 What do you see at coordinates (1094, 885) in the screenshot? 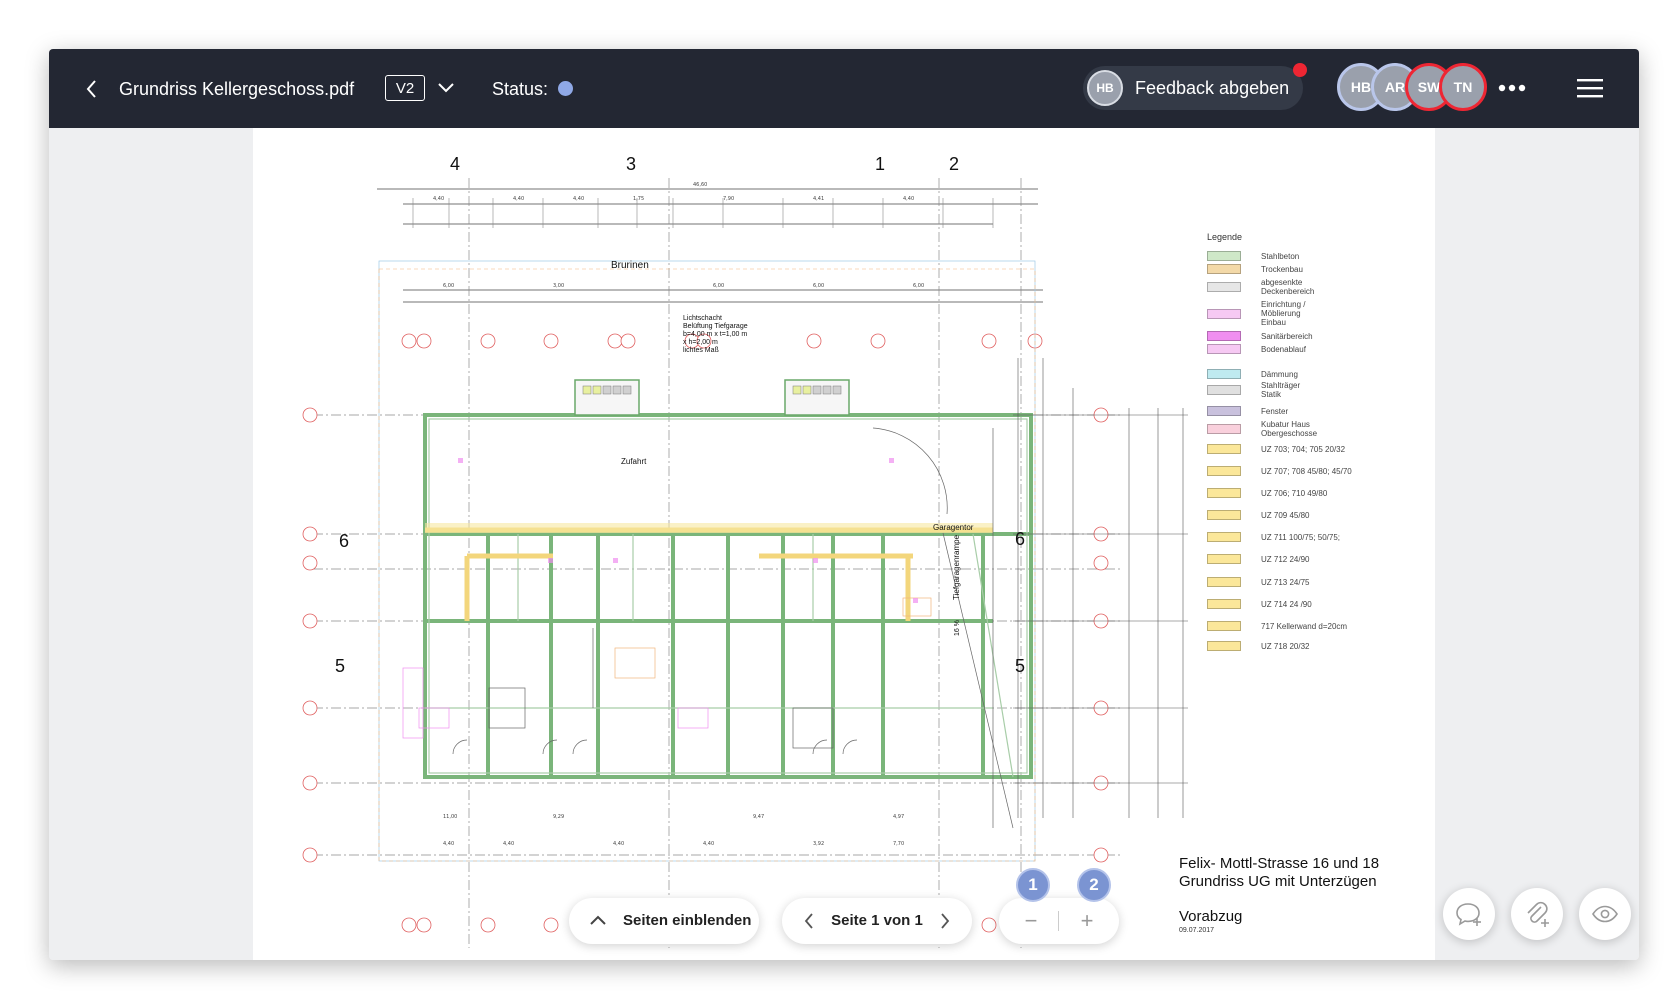
I see `comment-marker: 2` at bounding box center [1094, 885].